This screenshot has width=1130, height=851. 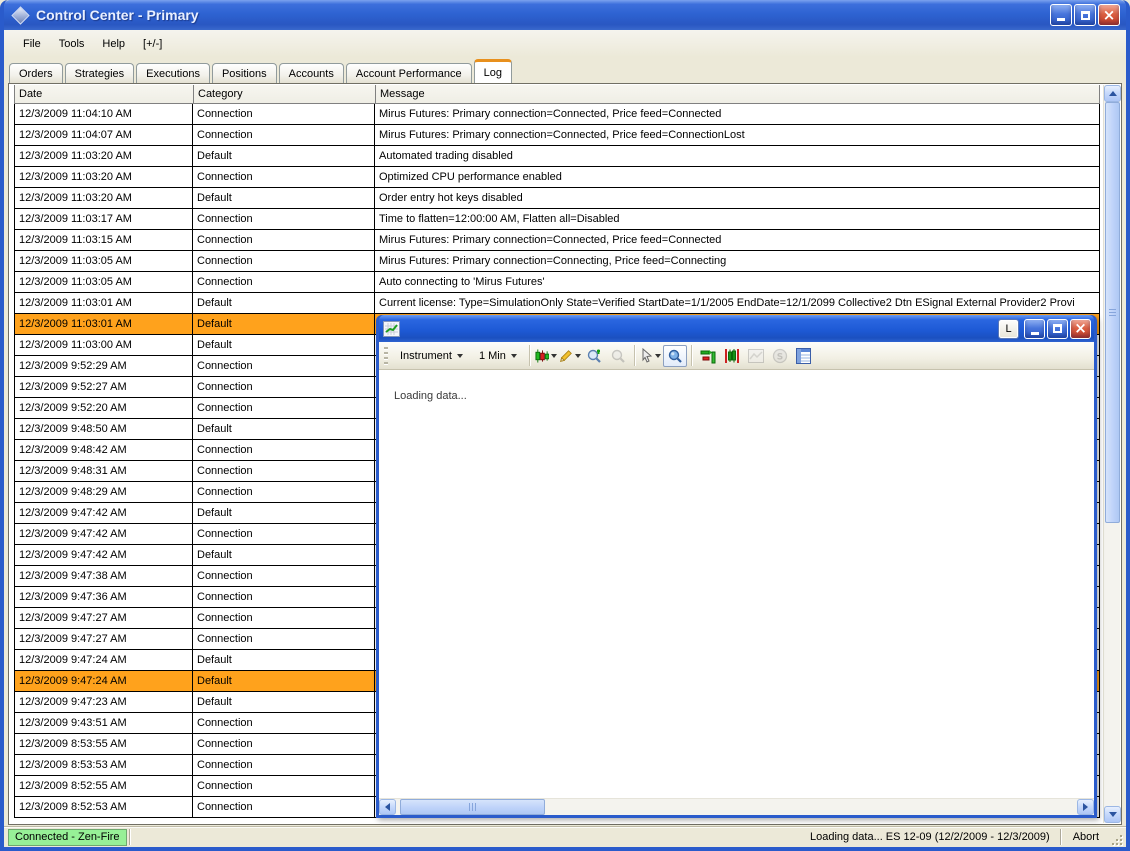 What do you see at coordinates (1061, 19) in the screenshot?
I see `minimize-icon` at bounding box center [1061, 19].